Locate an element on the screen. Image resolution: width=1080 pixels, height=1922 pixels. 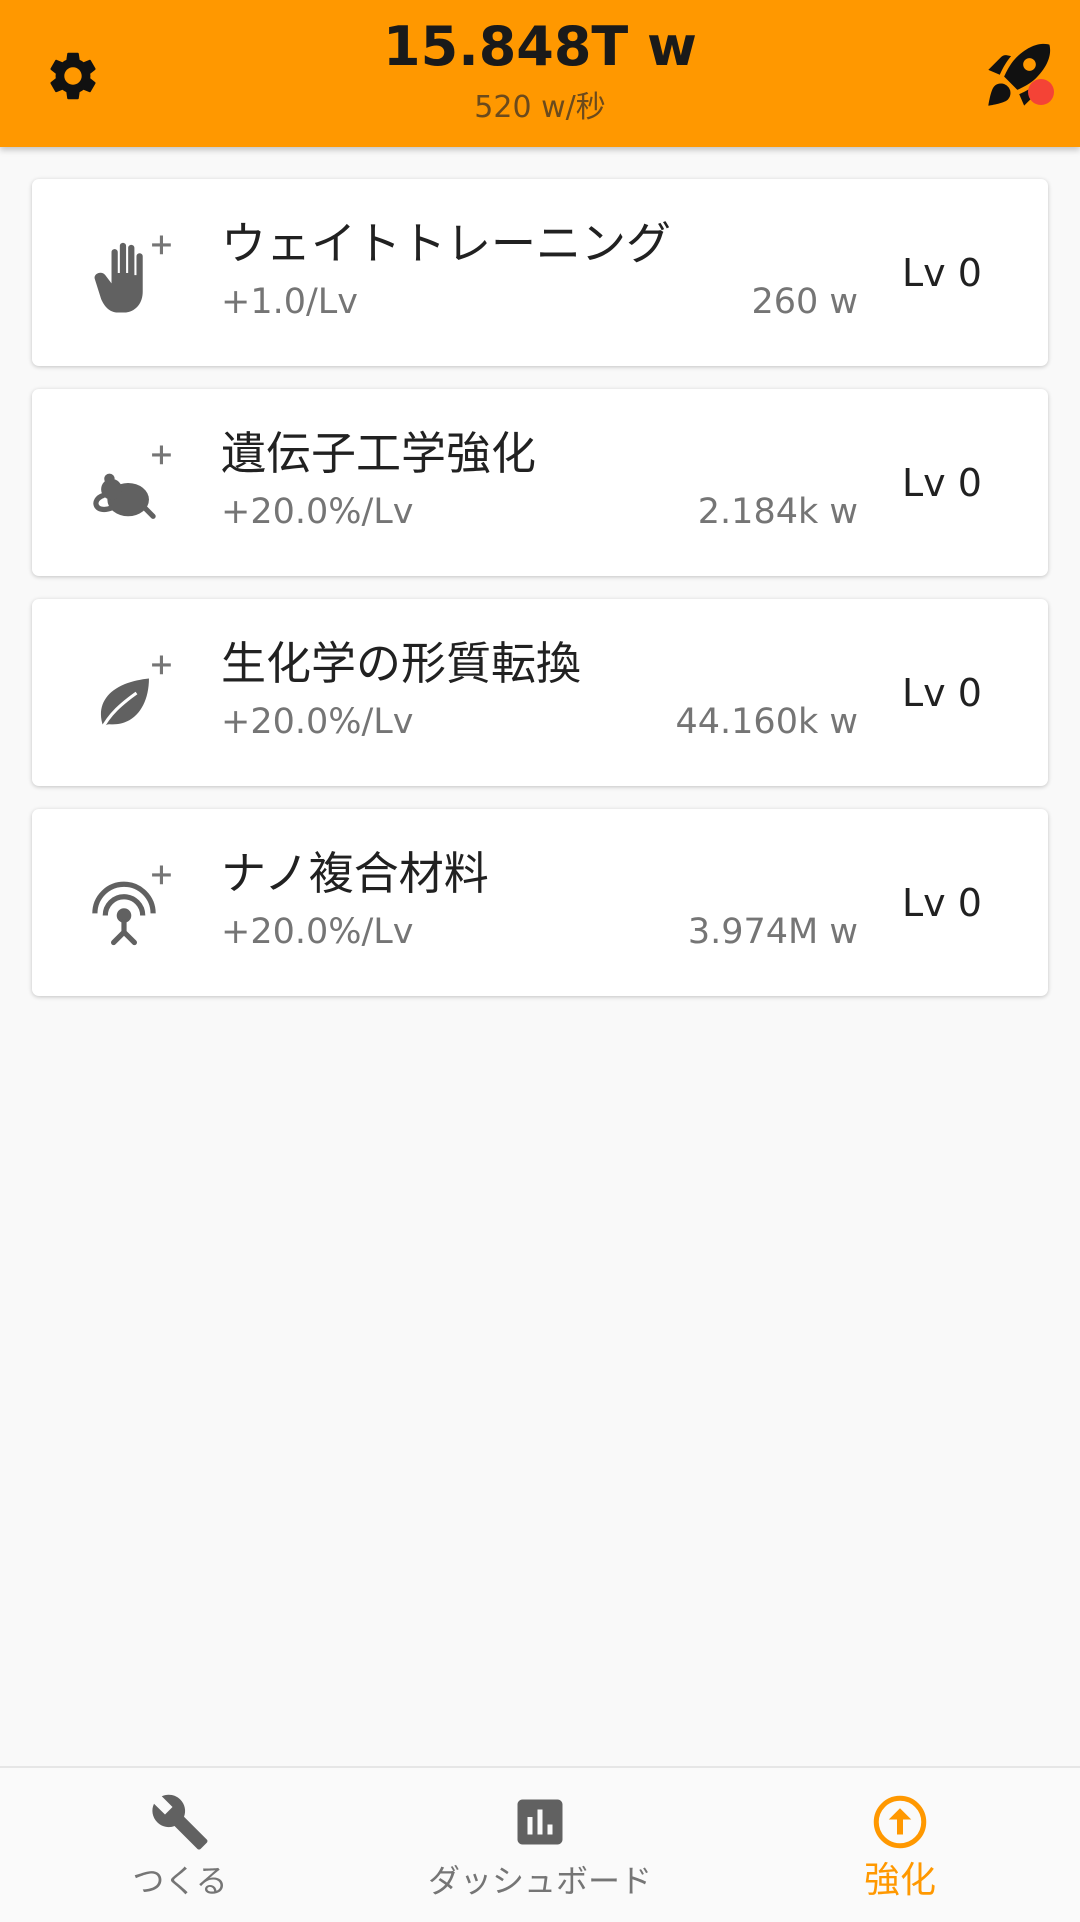
upgrade-title: 生化学の形質転換 is located at coordinates (401, 663).